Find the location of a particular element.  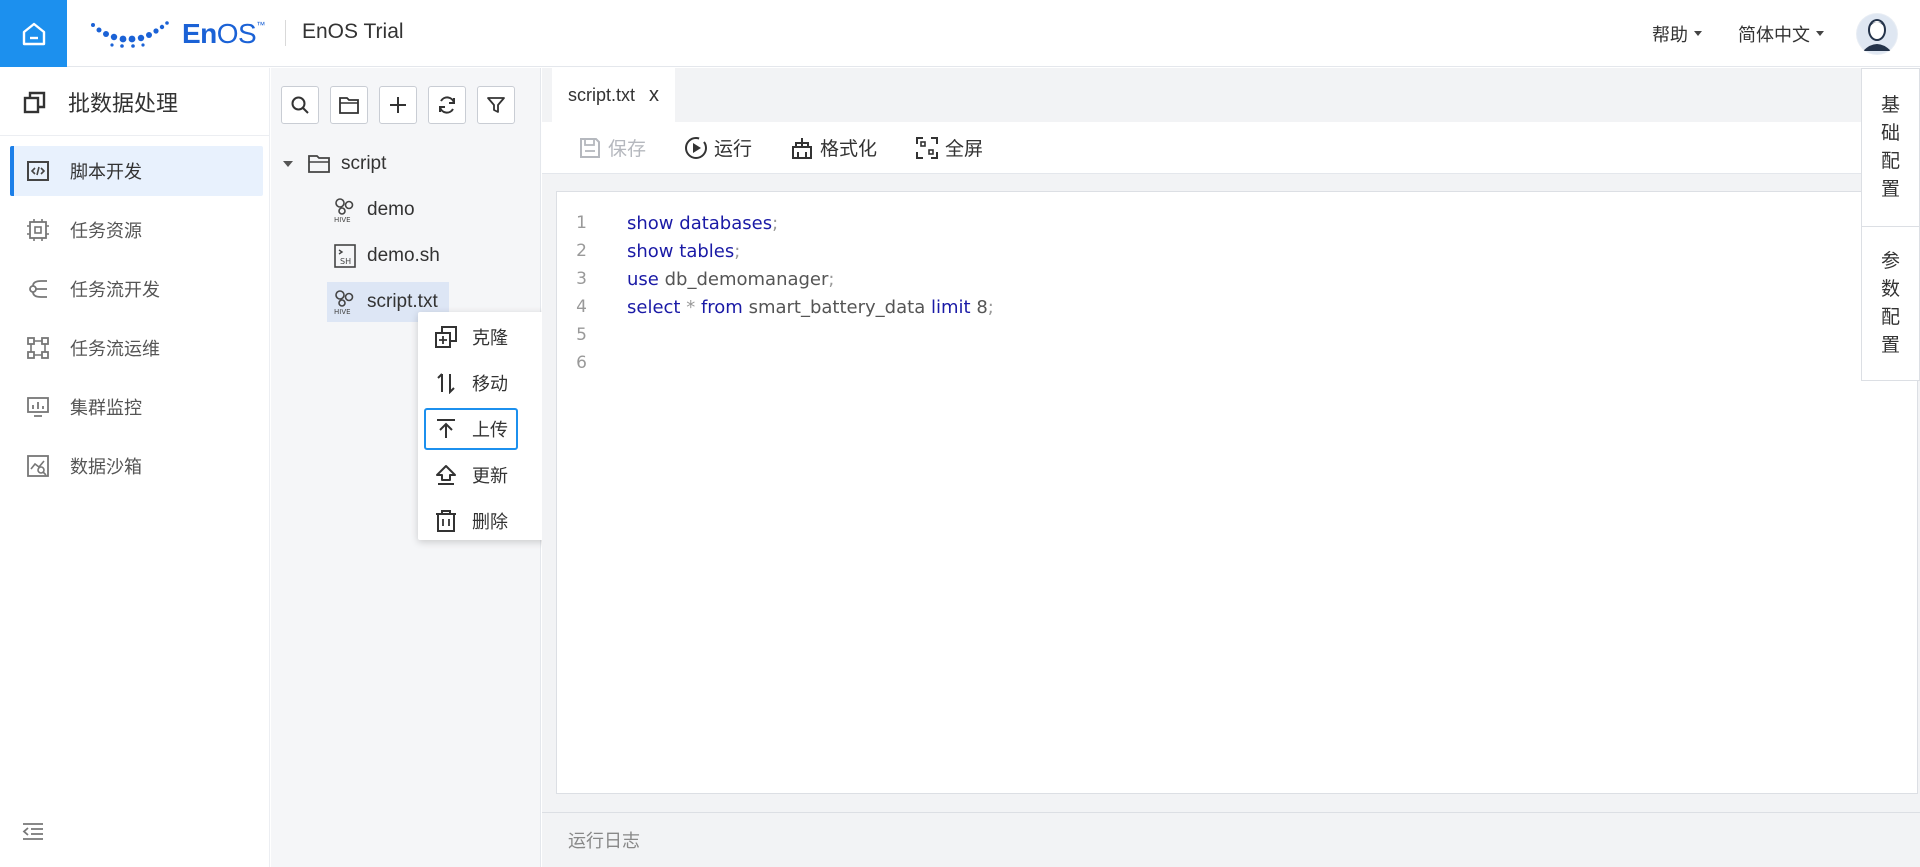

tree-file-demo-sh: SH demo.sh is located at coordinates (405, 256).